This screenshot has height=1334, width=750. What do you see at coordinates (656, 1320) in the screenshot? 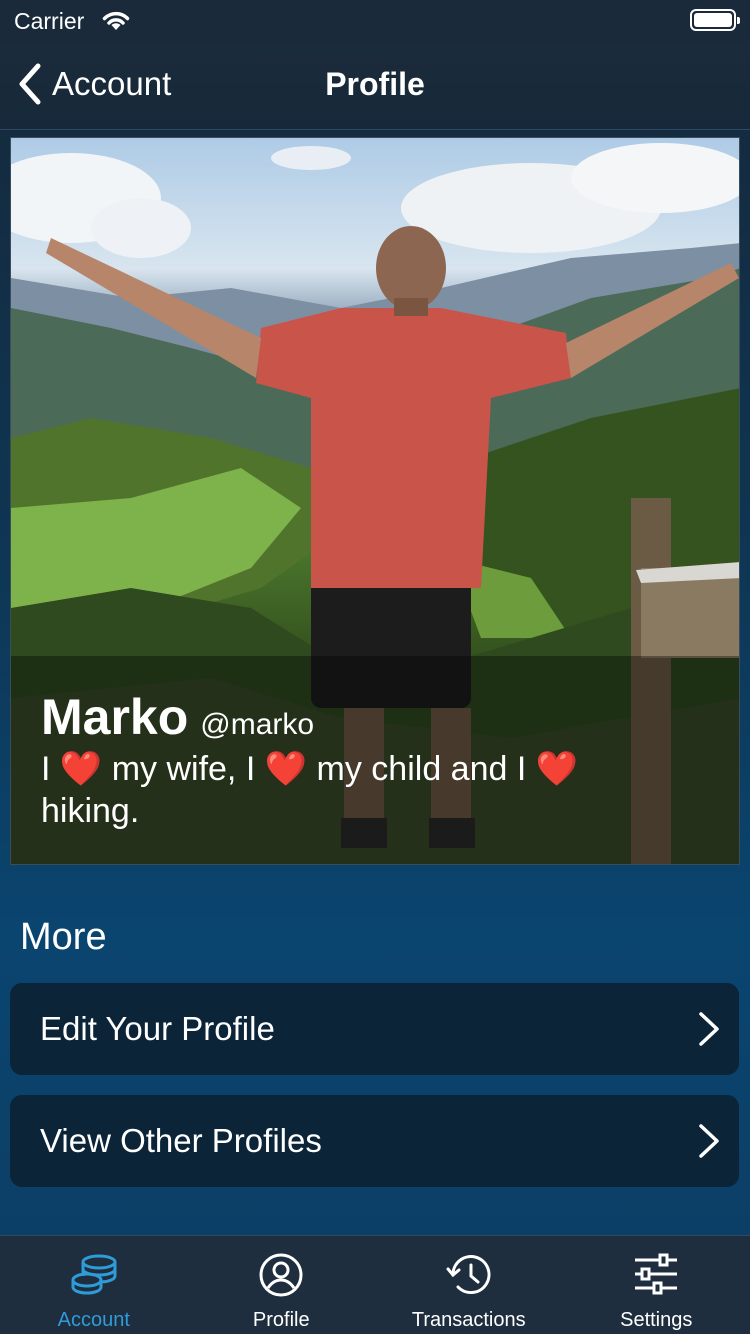
I see `tab-label: Settings` at bounding box center [656, 1320].